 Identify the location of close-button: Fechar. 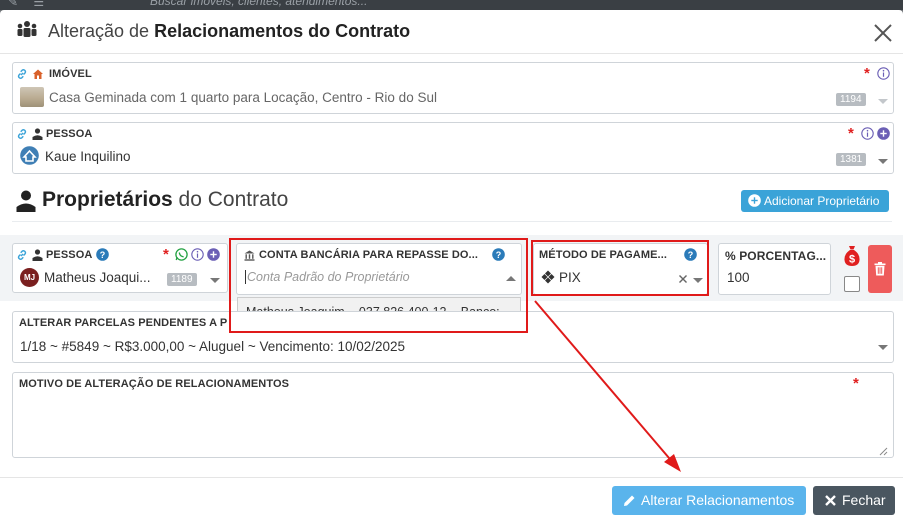
(854, 500).